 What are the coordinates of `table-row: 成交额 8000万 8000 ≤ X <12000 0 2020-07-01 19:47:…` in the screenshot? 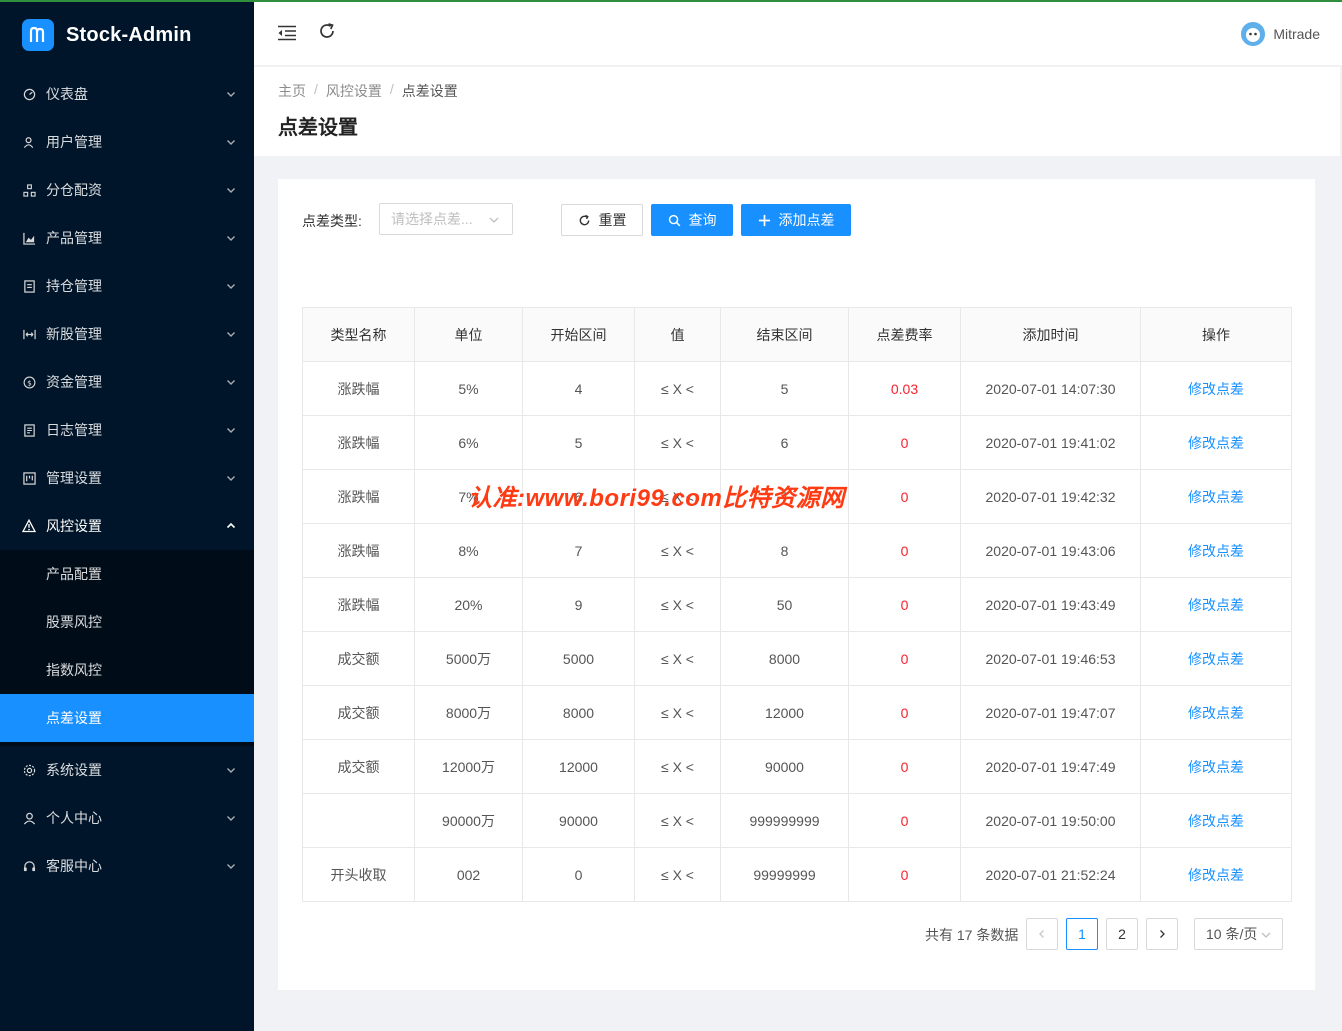 It's located at (797, 712).